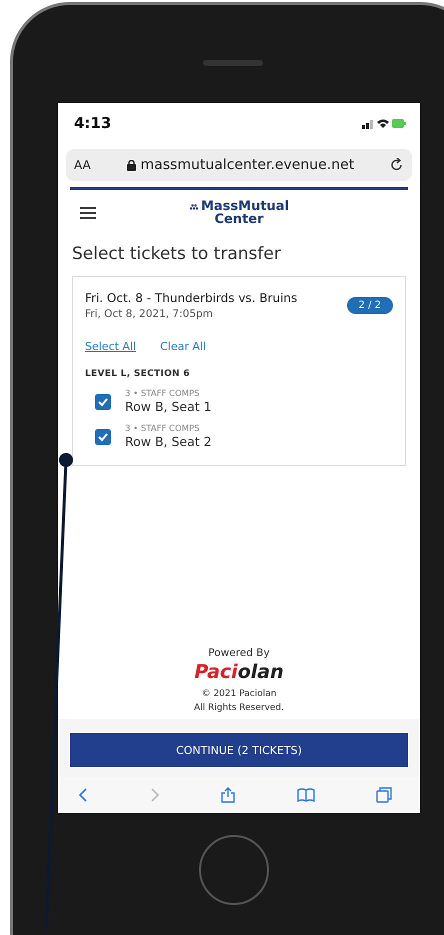 Image resolution: width=444 pixels, height=935 pixels. Describe the element at coordinates (131, 165) in the screenshot. I see `lock-icon` at that location.